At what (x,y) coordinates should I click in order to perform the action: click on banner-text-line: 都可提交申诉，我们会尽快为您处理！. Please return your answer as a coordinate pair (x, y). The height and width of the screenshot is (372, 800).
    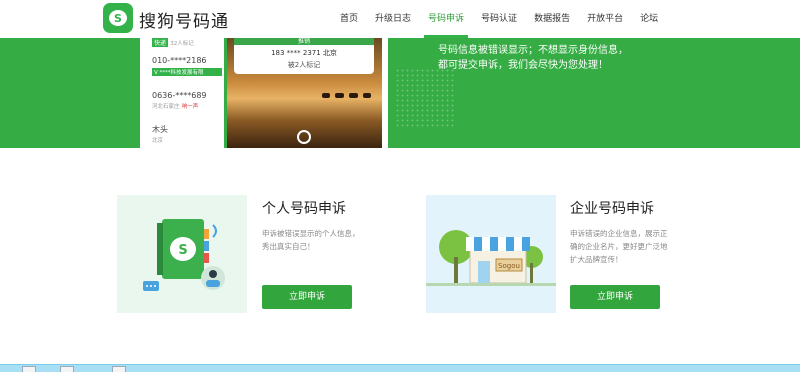
    Looking at the image, I should click on (523, 65).